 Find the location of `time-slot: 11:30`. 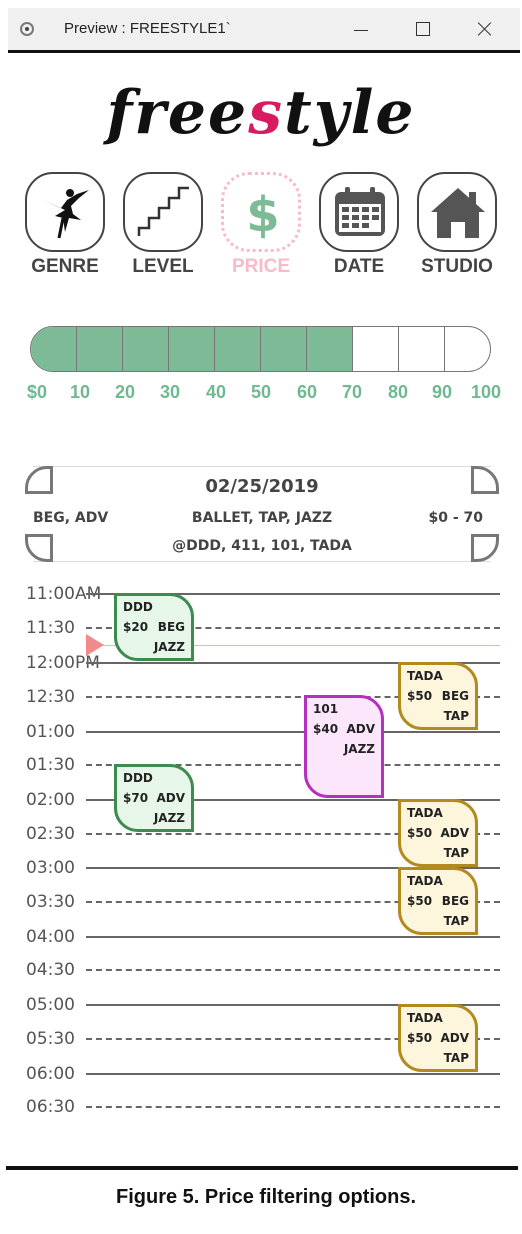

time-slot: 11:30 is located at coordinates (261, 628).